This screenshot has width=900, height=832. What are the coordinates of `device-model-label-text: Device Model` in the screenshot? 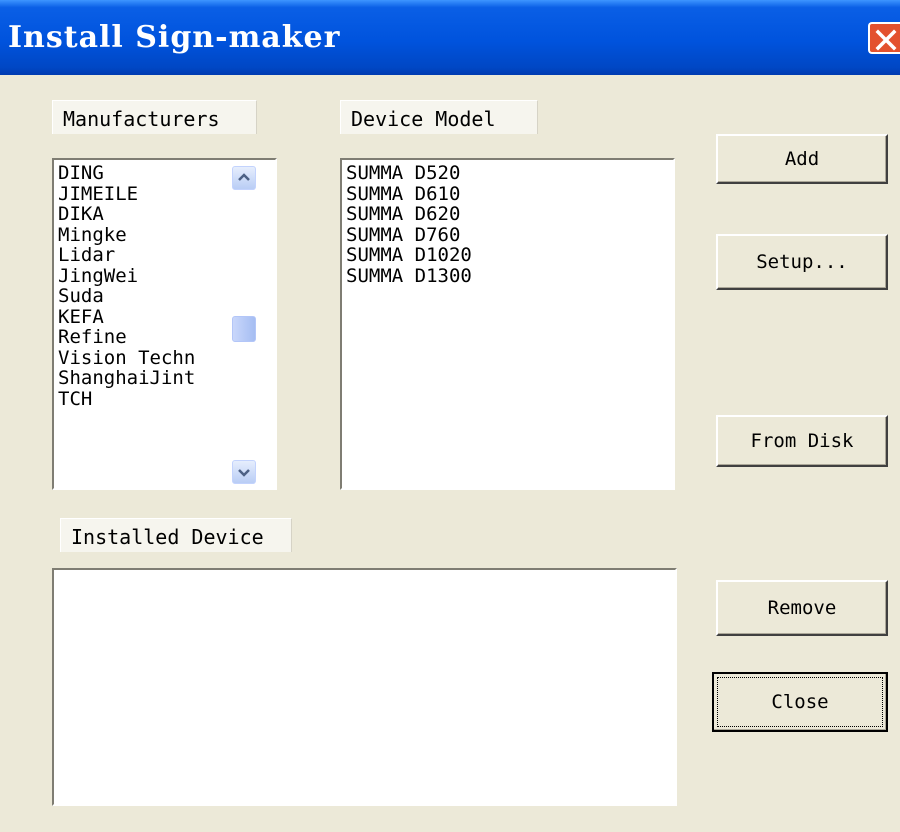 It's located at (423, 119).